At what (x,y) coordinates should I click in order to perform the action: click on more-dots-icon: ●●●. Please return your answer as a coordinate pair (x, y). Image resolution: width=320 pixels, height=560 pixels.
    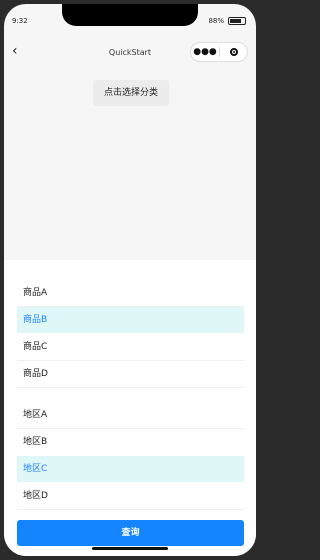
    Looking at the image, I should click on (205, 52).